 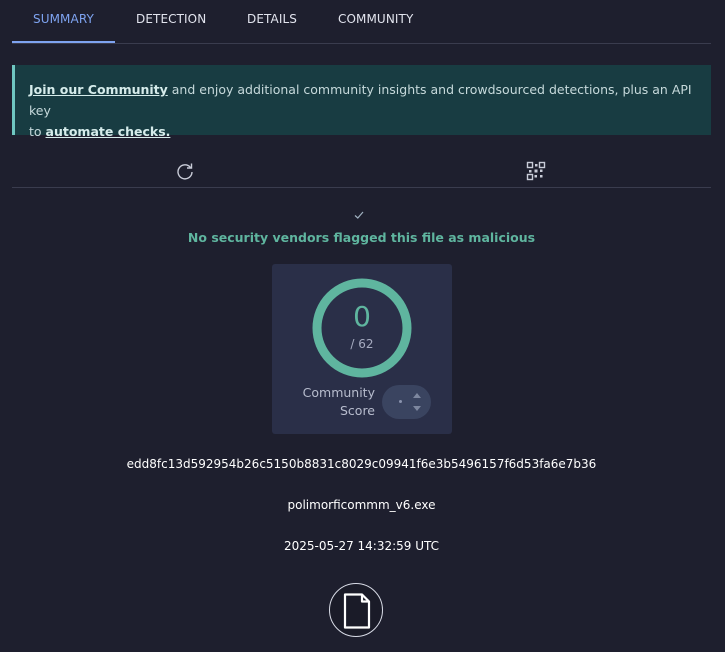 What do you see at coordinates (361, 170) in the screenshot?
I see `summary-toolbar` at bounding box center [361, 170].